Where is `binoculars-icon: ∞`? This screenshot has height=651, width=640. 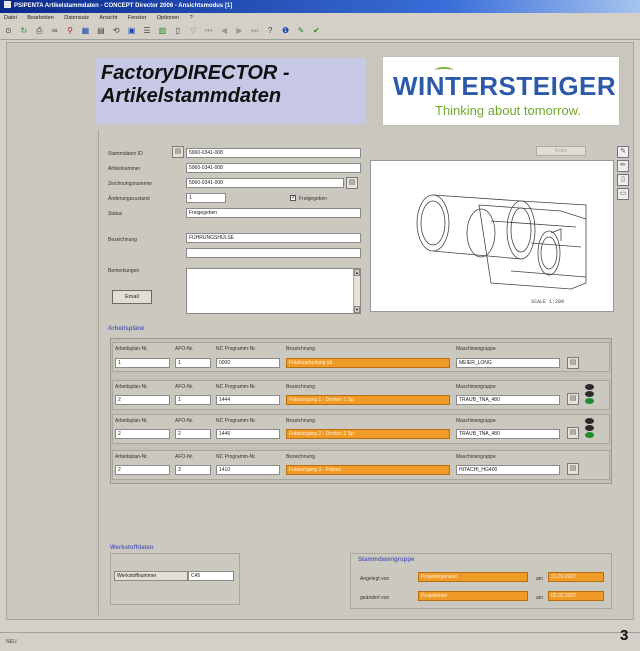
binoculars-icon: ∞ is located at coordinates (54, 30).